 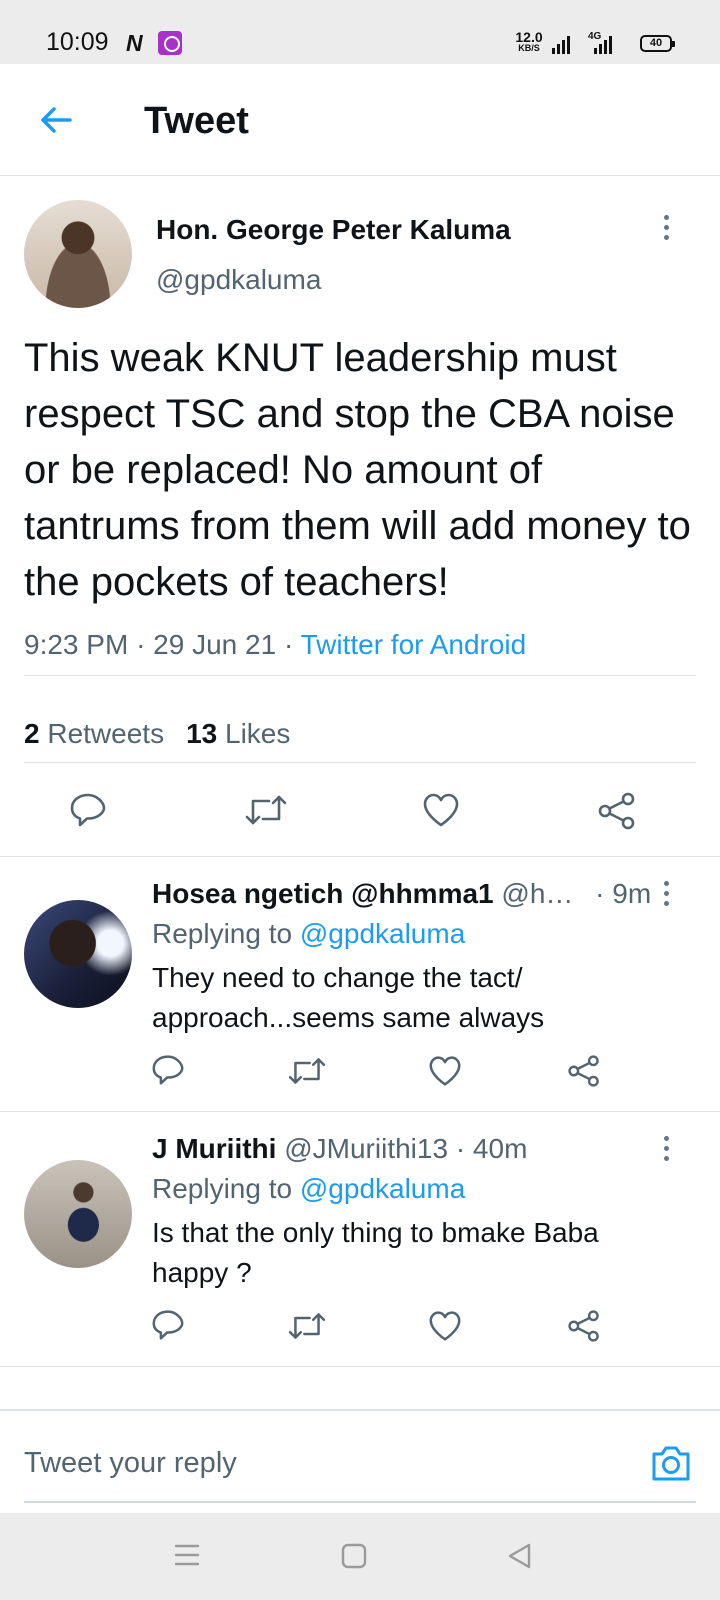 What do you see at coordinates (324, 1463) in the screenshot?
I see `reply-input` at bounding box center [324, 1463].